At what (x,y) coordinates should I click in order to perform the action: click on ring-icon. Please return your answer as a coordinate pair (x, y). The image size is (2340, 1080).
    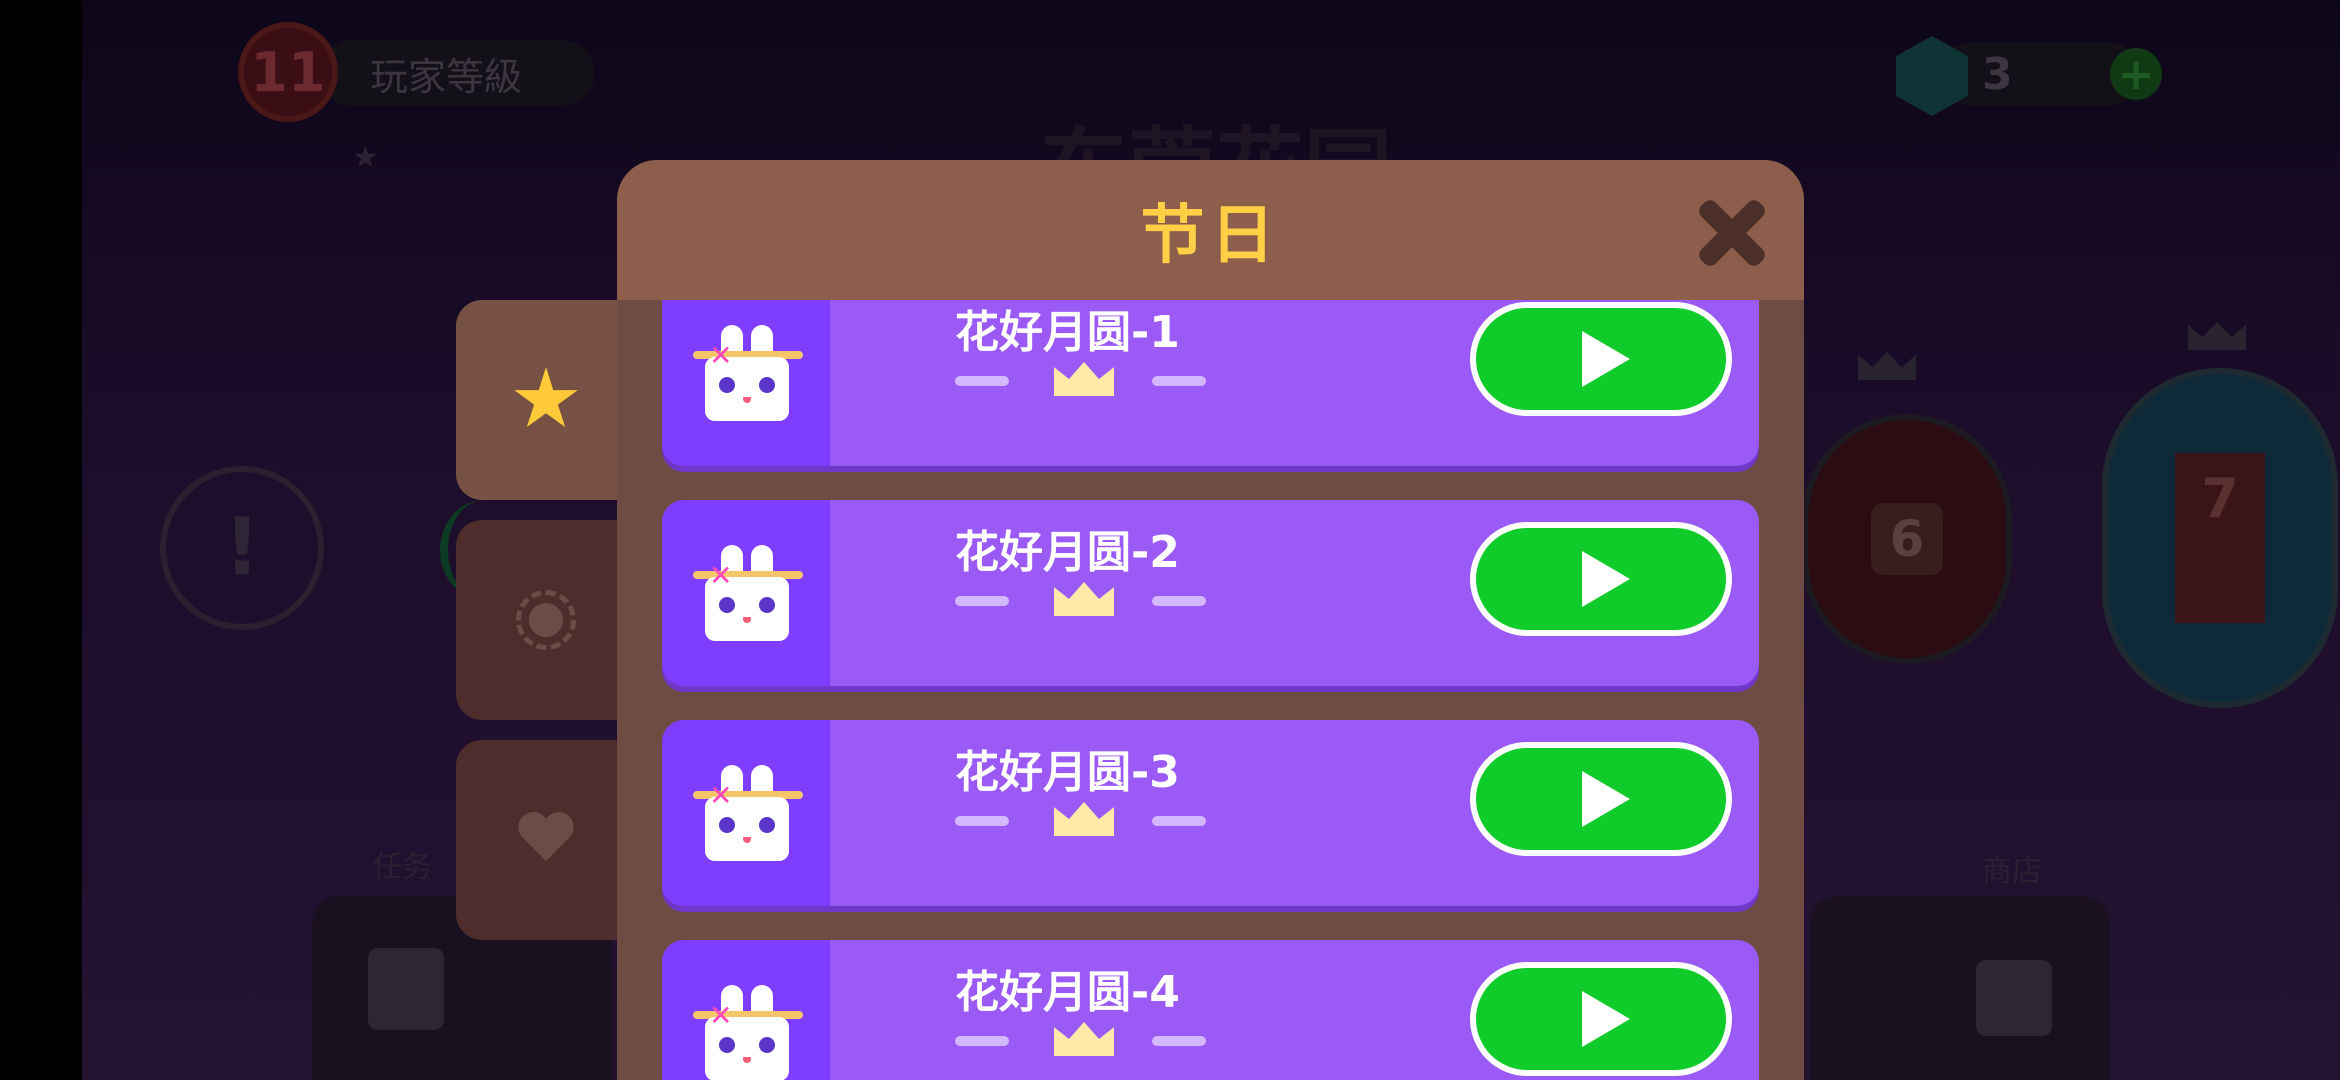
    Looking at the image, I should click on (546, 620).